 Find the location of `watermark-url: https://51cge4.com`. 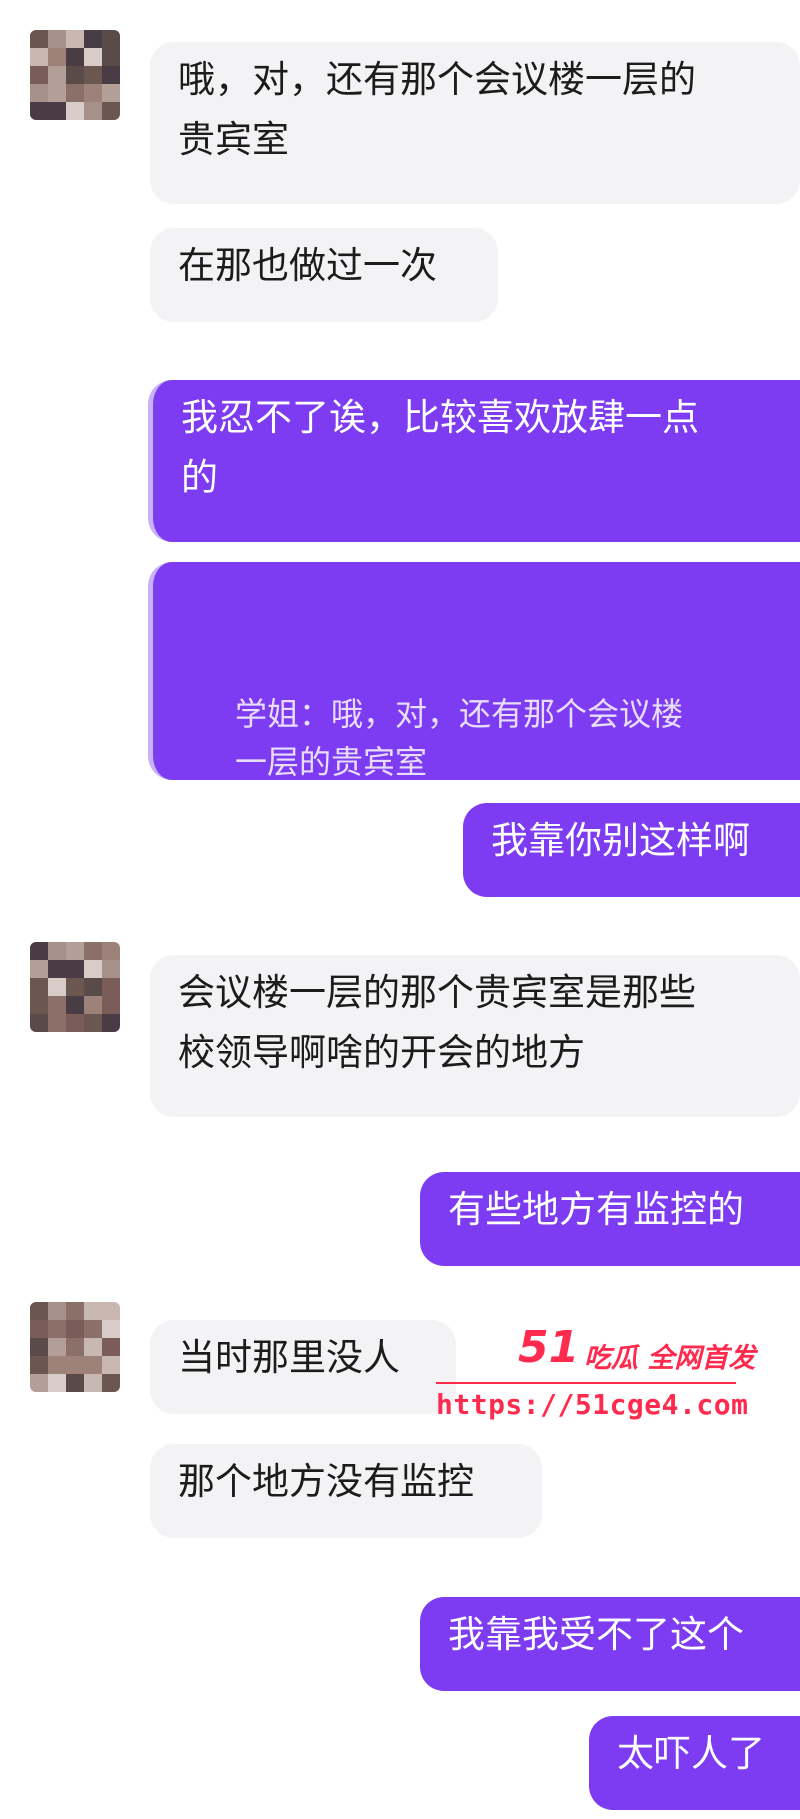

watermark-url: https://51cge4.com is located at coordinates (592, 1404).